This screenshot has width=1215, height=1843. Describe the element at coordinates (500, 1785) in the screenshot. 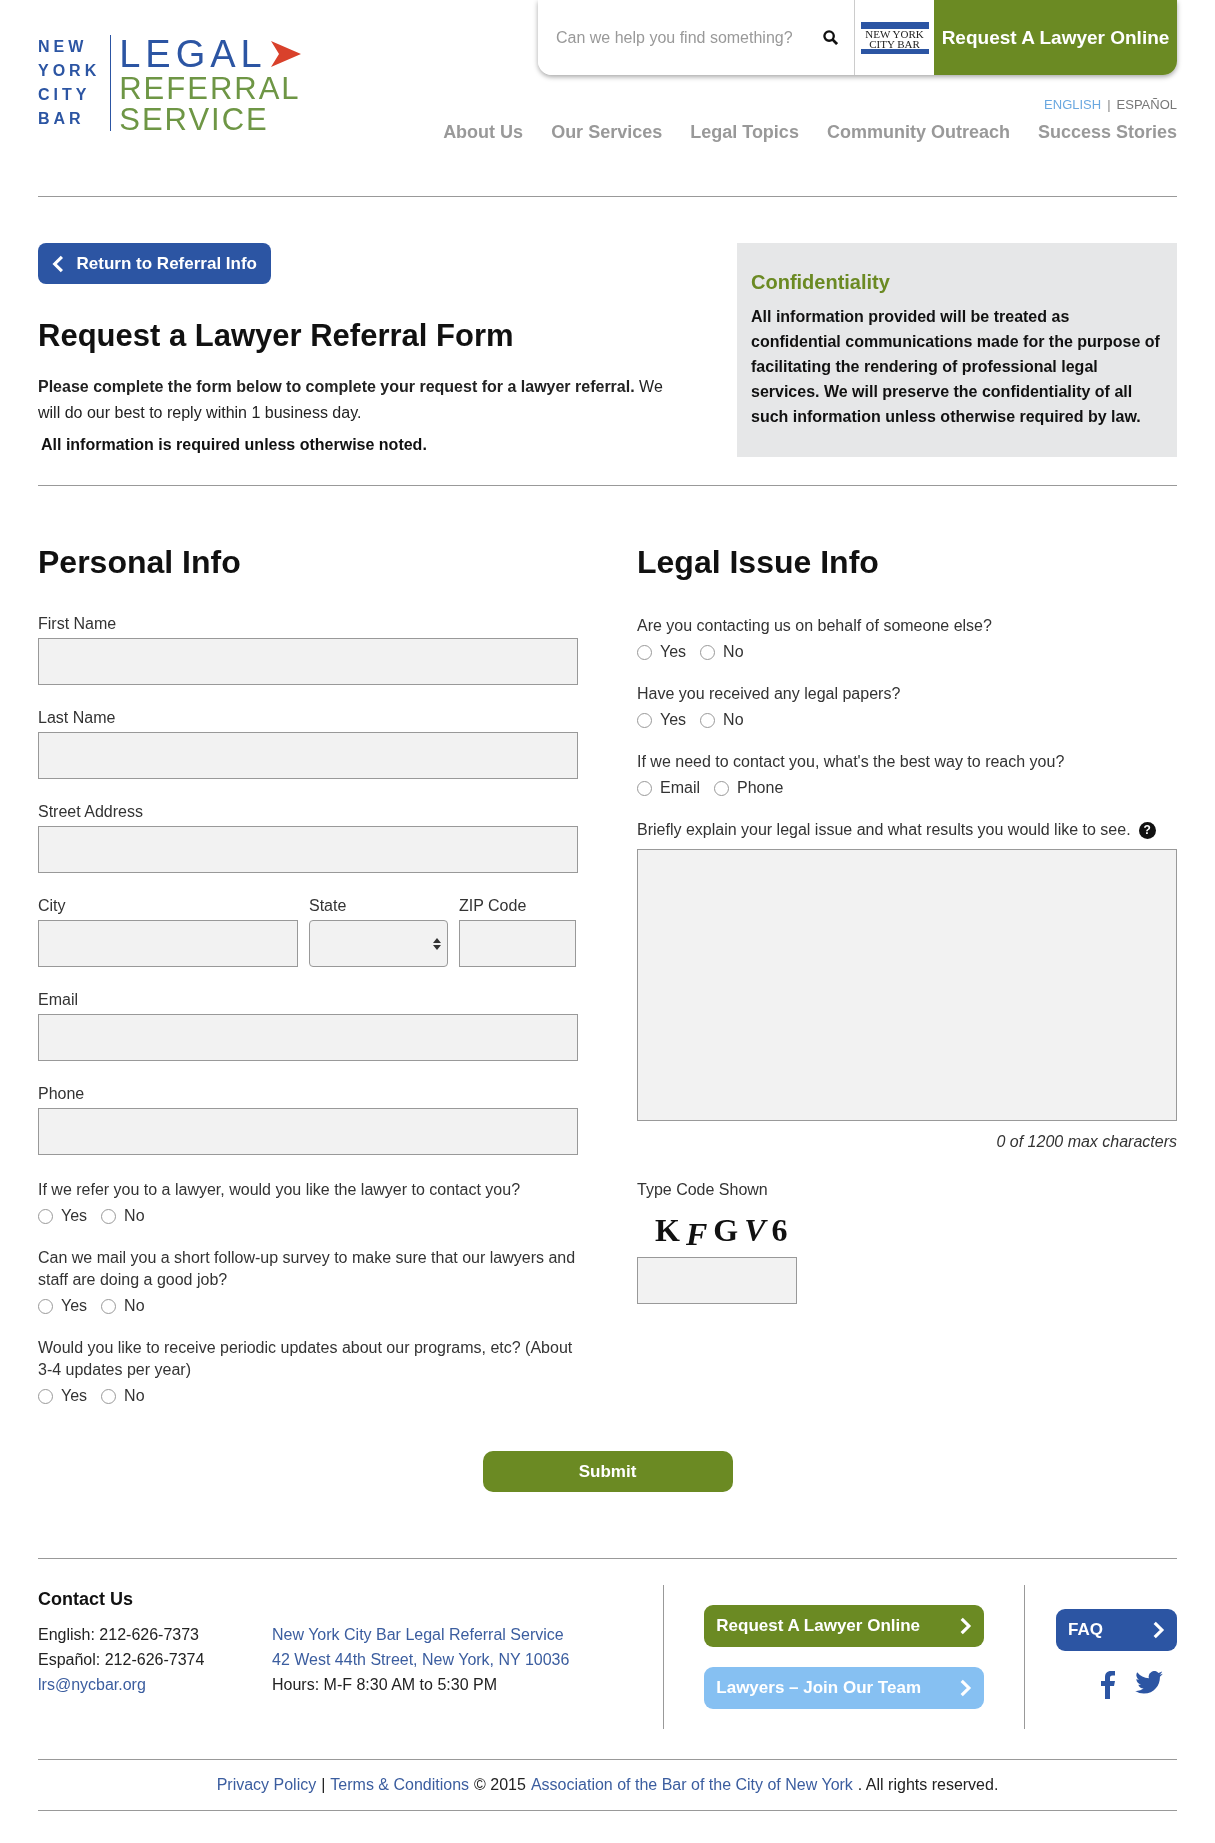

I see `copyright-text: © 2015` at that location.